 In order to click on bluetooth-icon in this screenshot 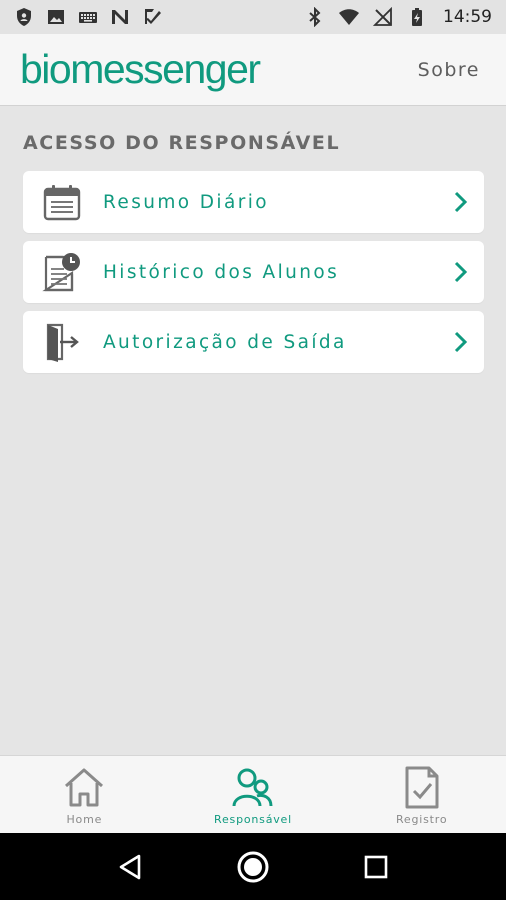, I will do `click(315, 17)`.